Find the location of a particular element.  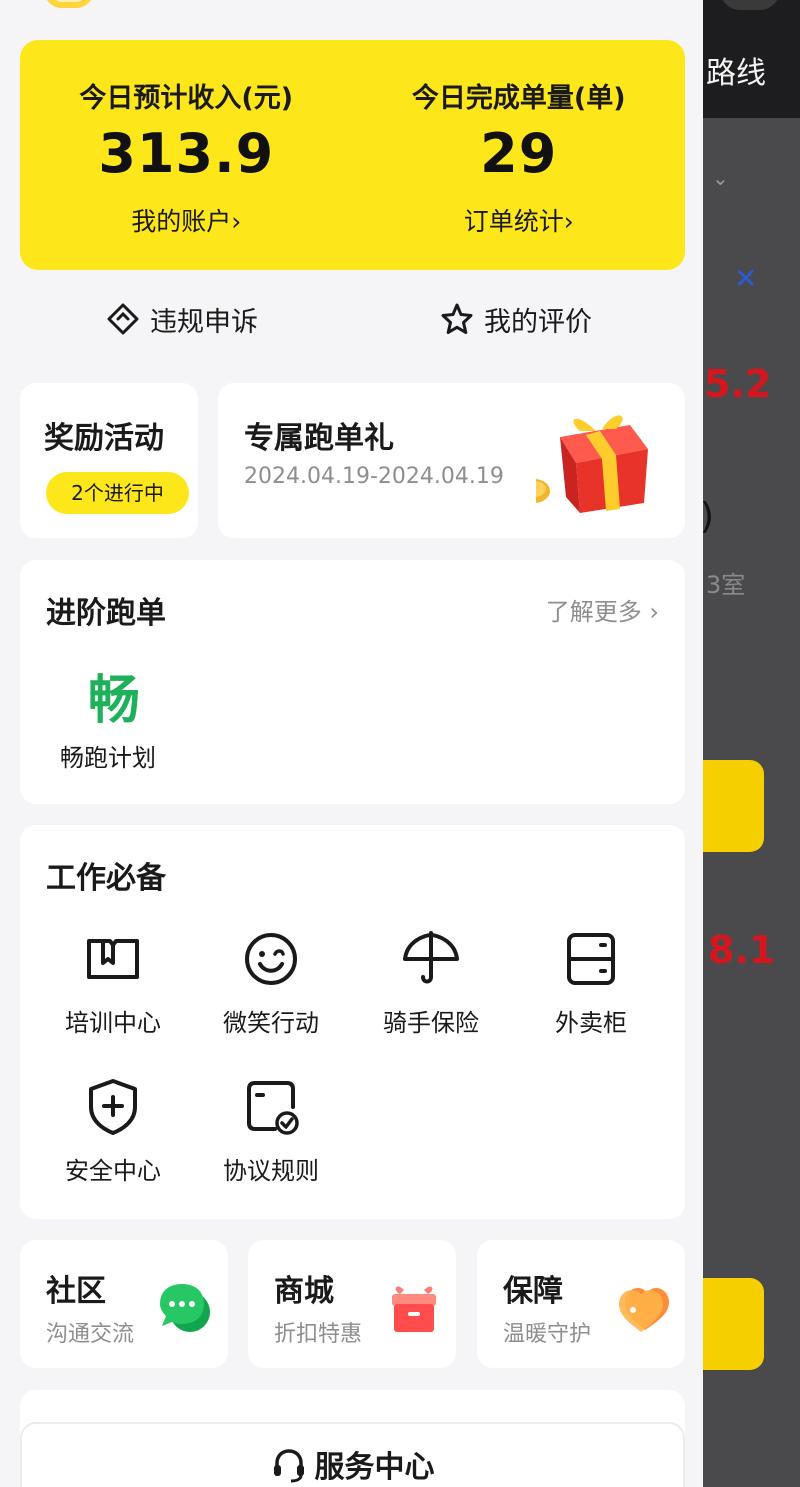

orders-label: 今日完成单量(单) is located at coordinates (518, 98).